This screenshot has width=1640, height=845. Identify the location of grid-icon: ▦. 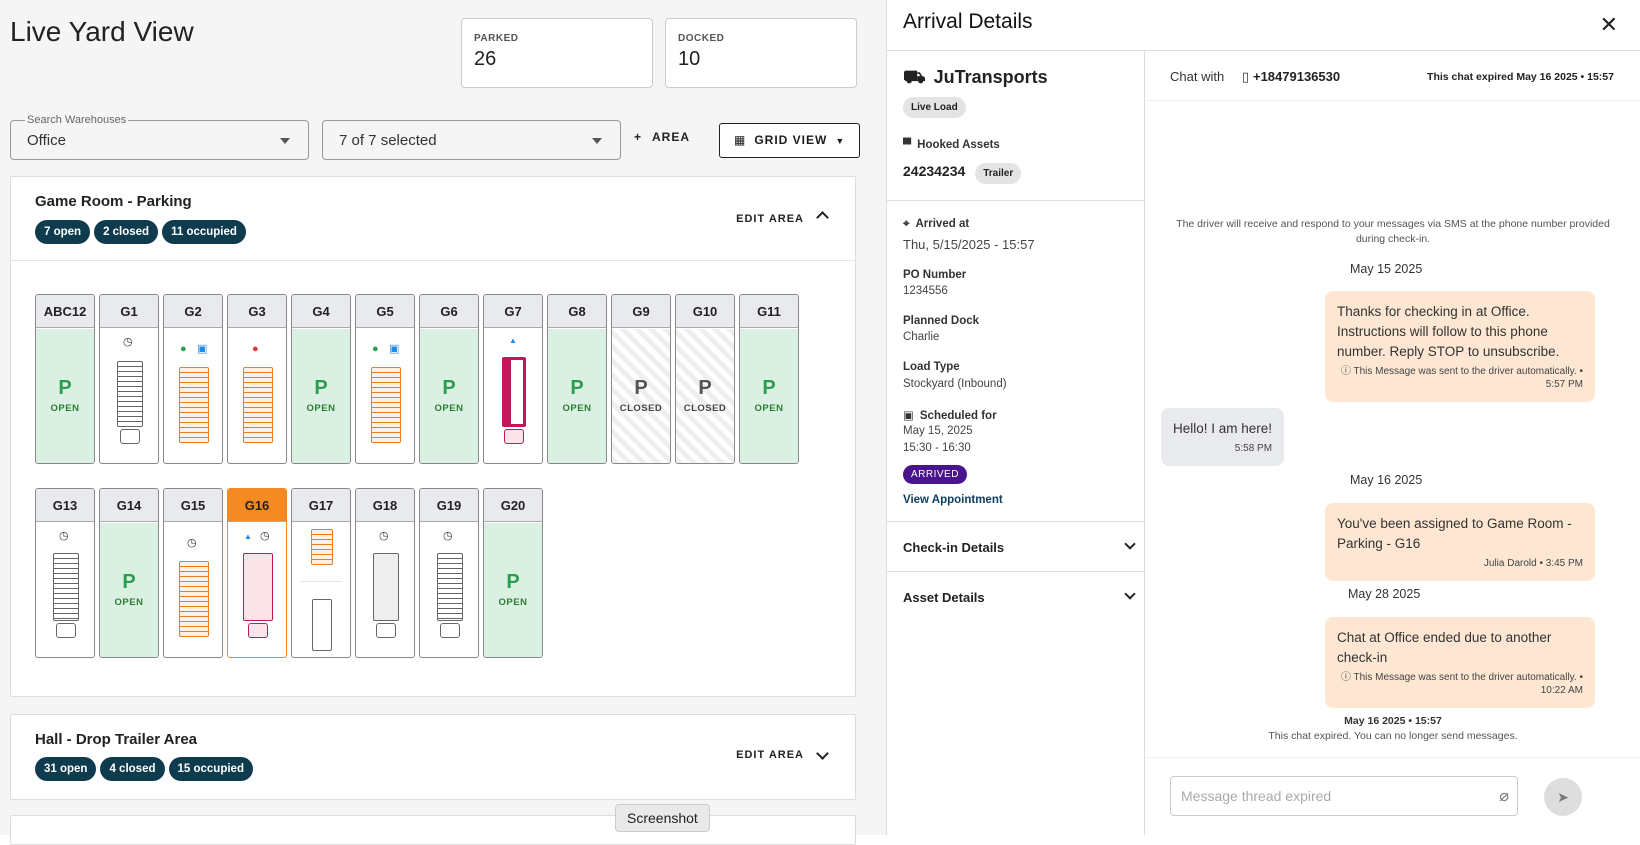
(740, 140).